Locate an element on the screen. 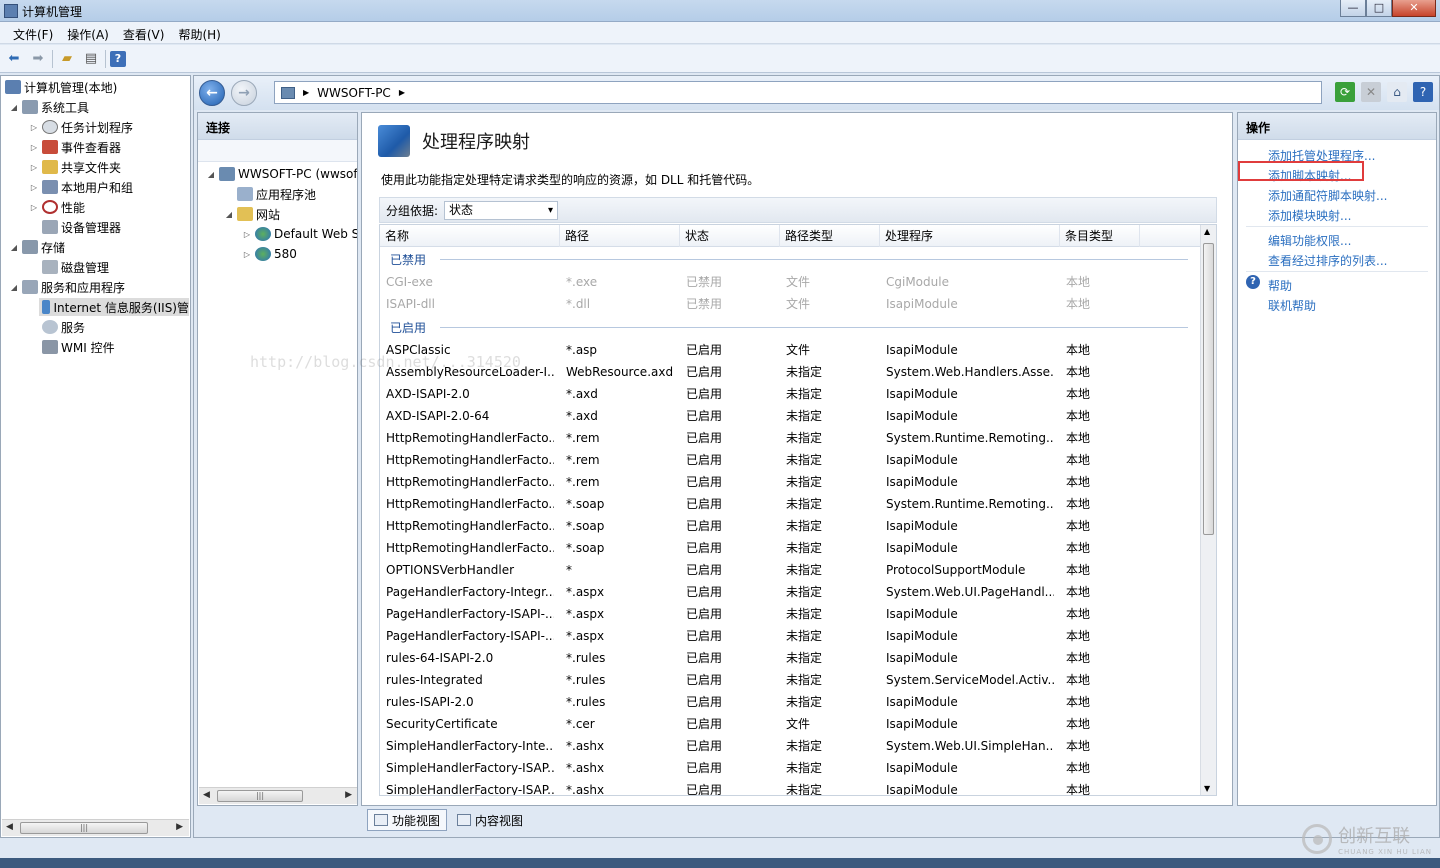 The image size is (1440, 868). conn-item-sites: ◢ 网站 is located at coordinates (252, 214).